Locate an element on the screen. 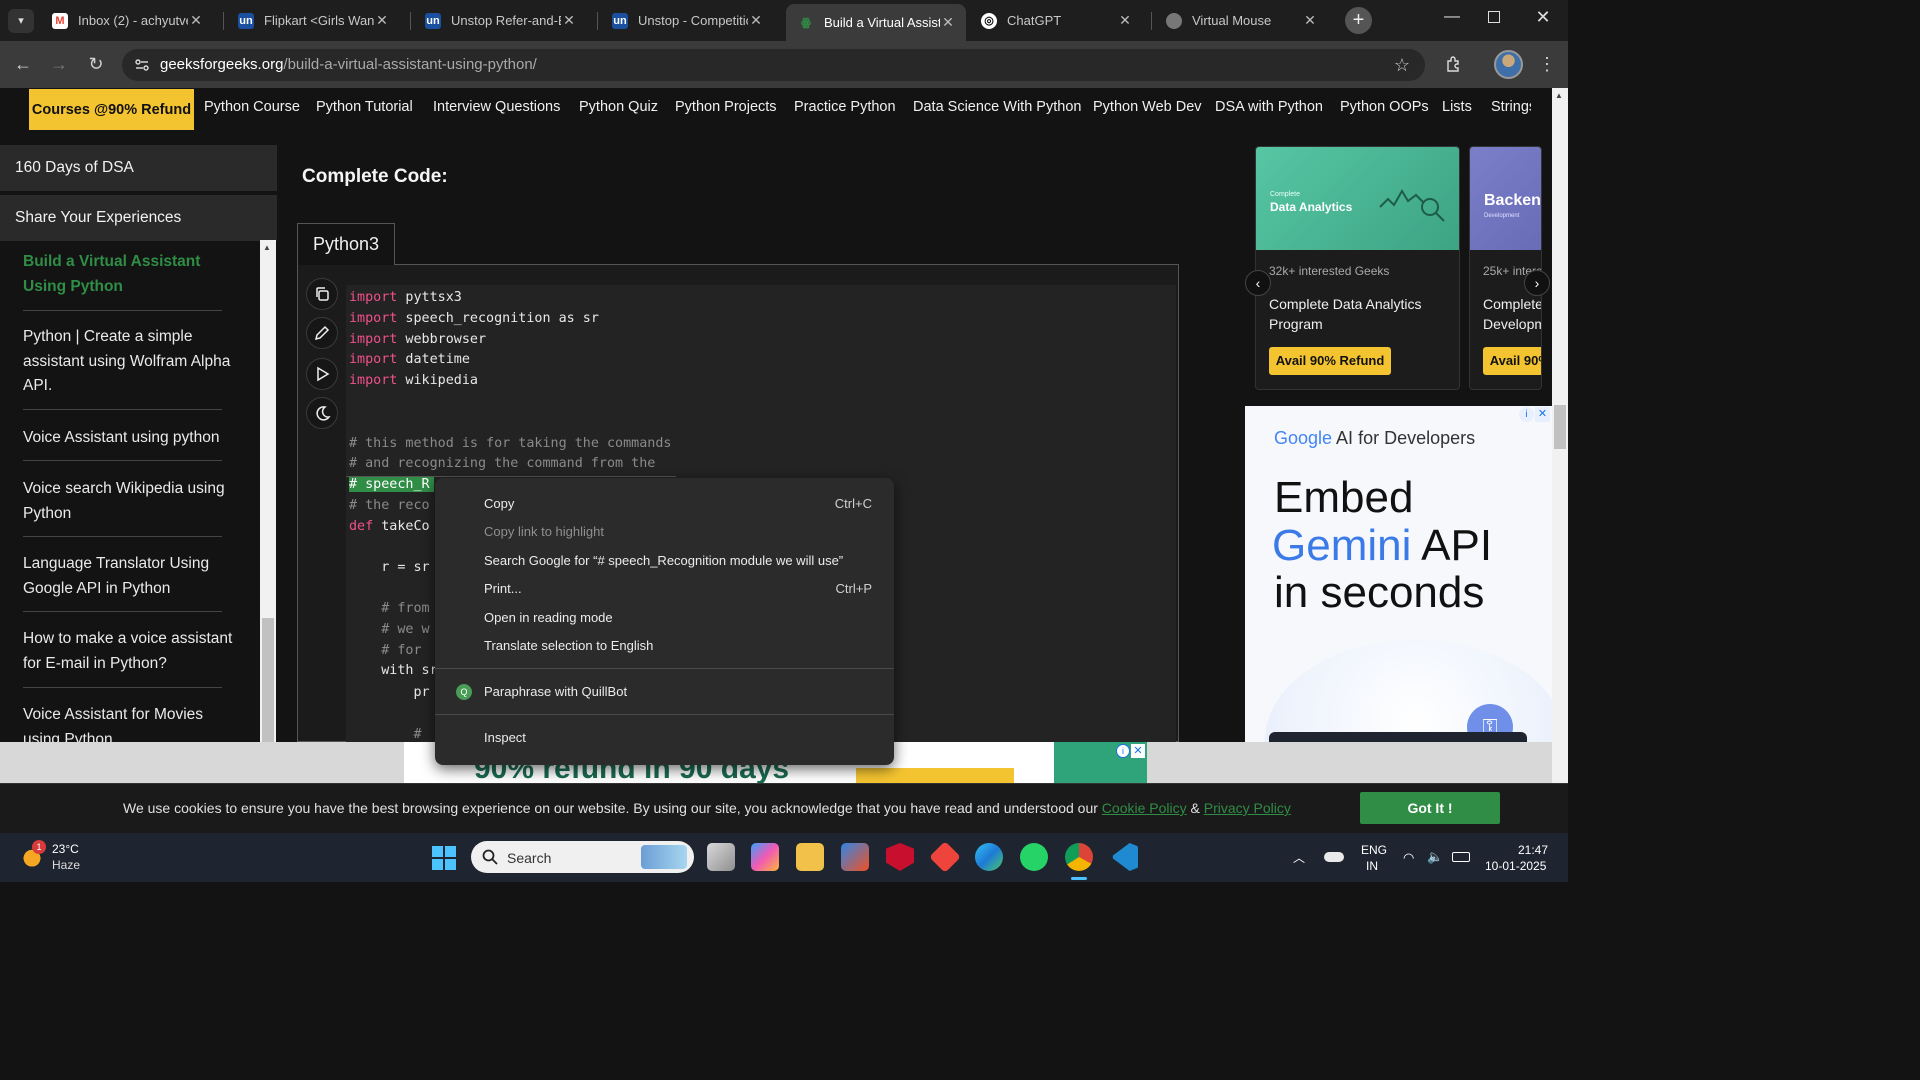 The height and width of the screenshot is (1080, 1920). context-menu-item: Open in reading mode is located at coordinates (548, 617).